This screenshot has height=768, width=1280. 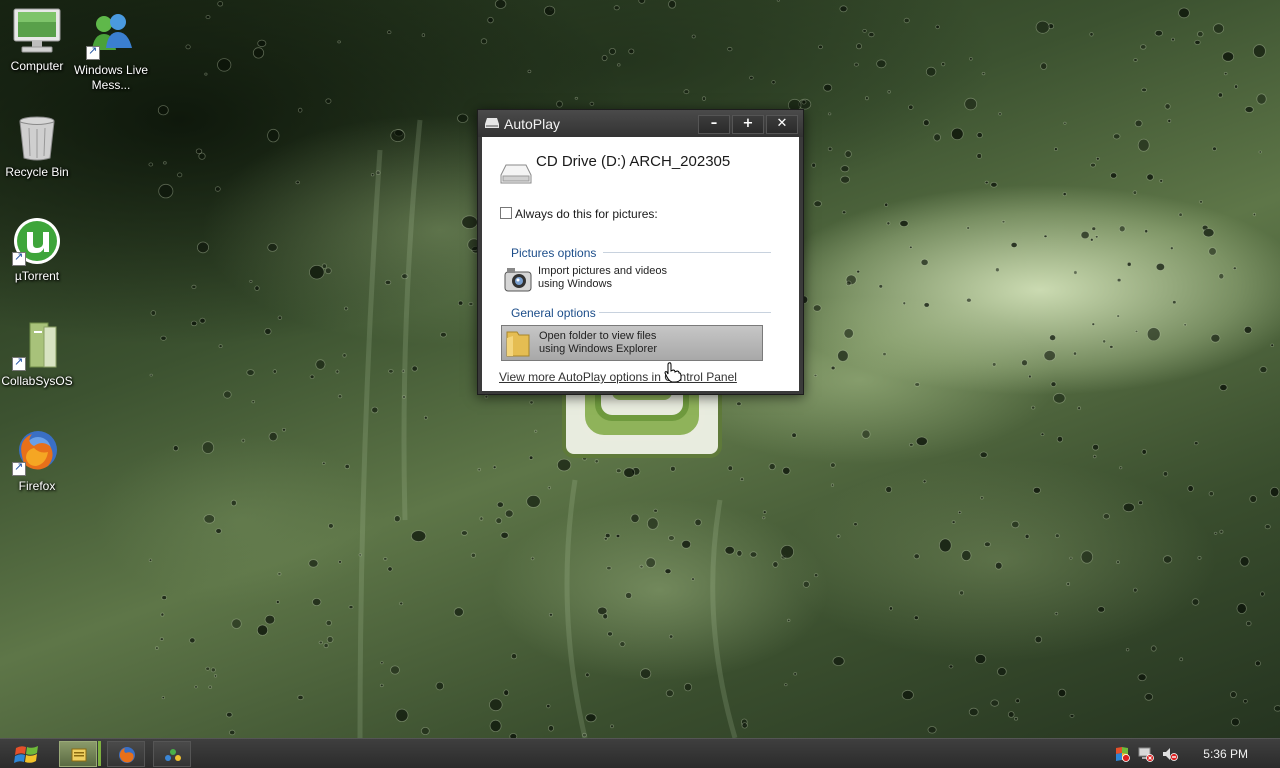 I want to click on desktop-icon-recycle-bin: Recycle Bin, so click(x=37, y=146).